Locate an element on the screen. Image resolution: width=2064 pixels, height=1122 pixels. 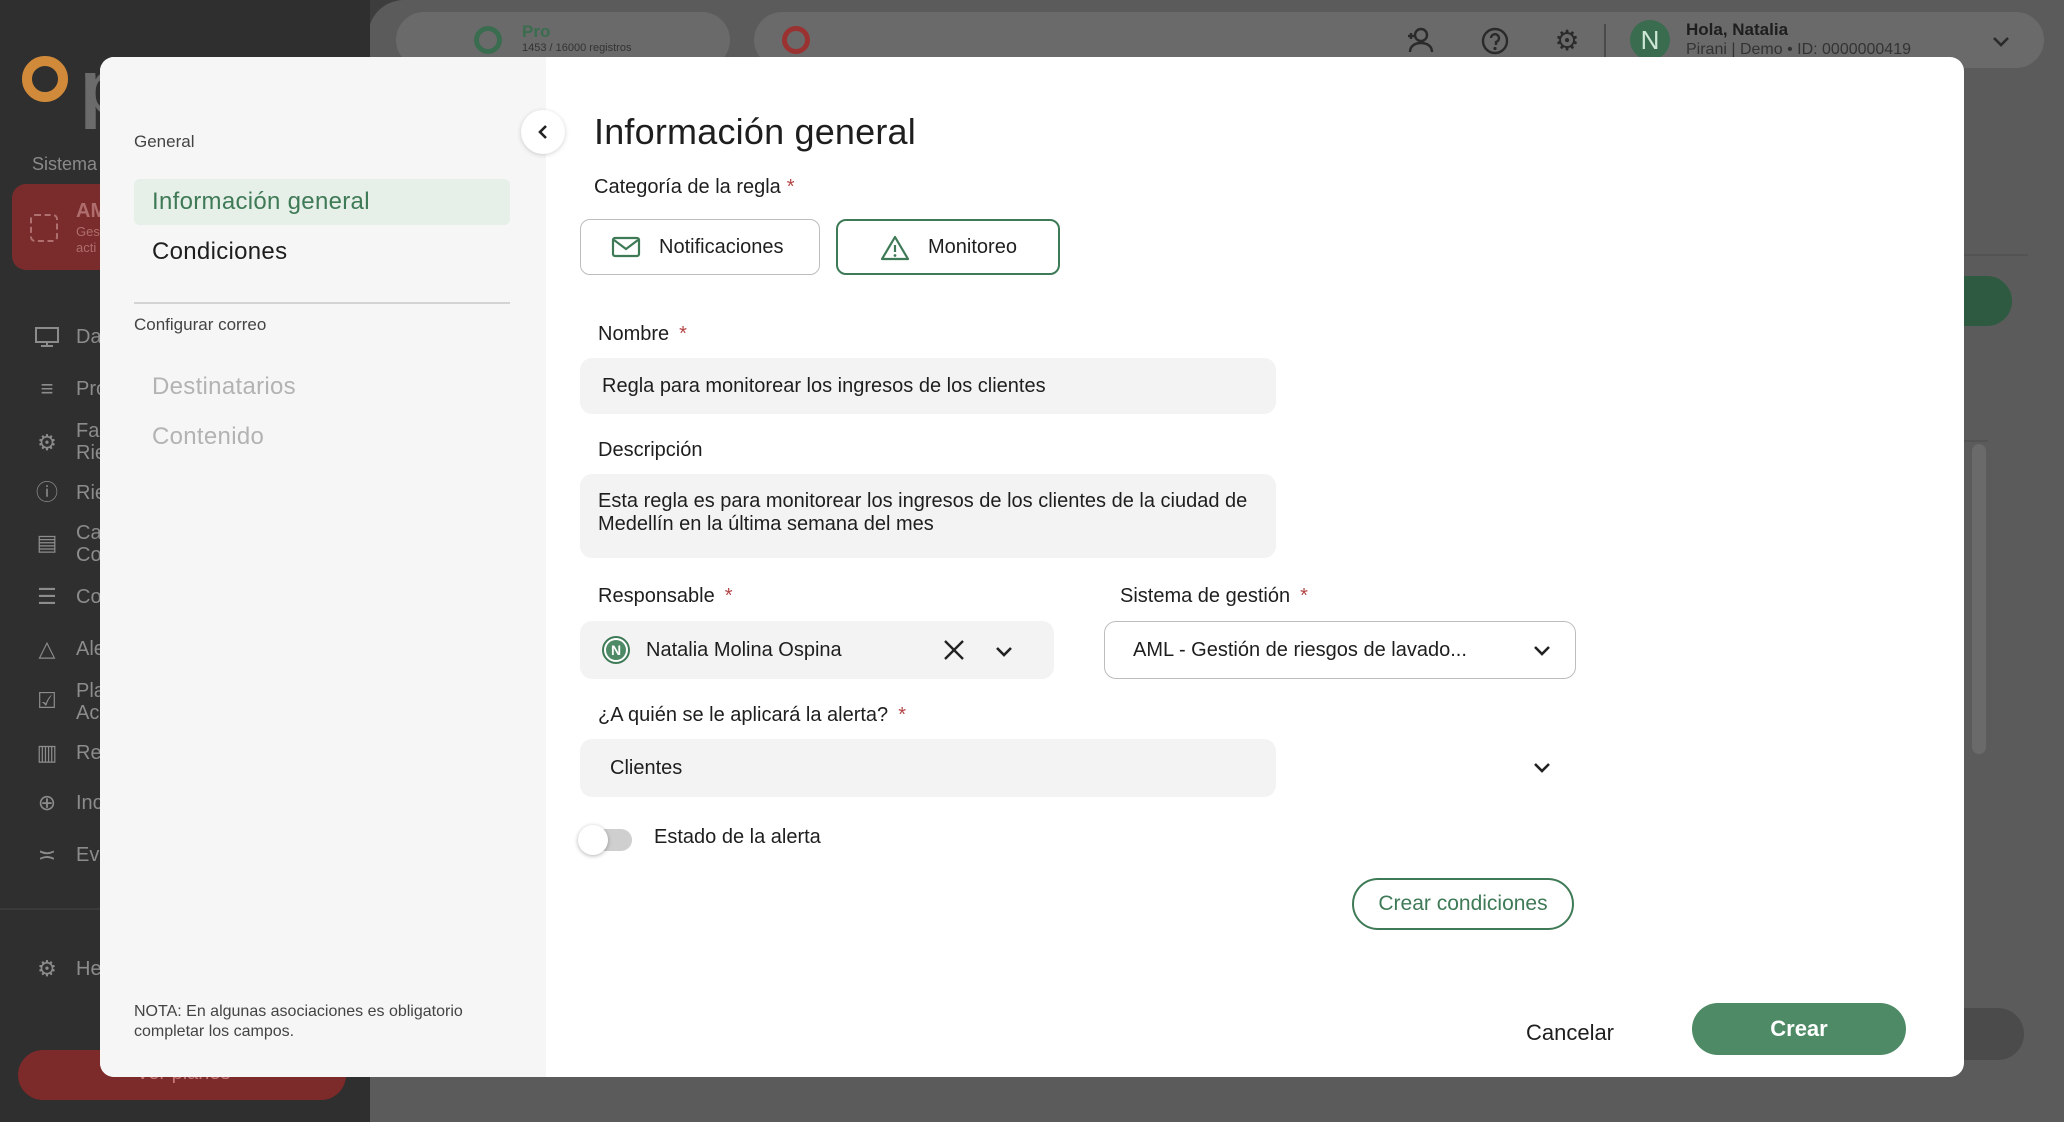
nav-divider is located at coordinates (322, 303).